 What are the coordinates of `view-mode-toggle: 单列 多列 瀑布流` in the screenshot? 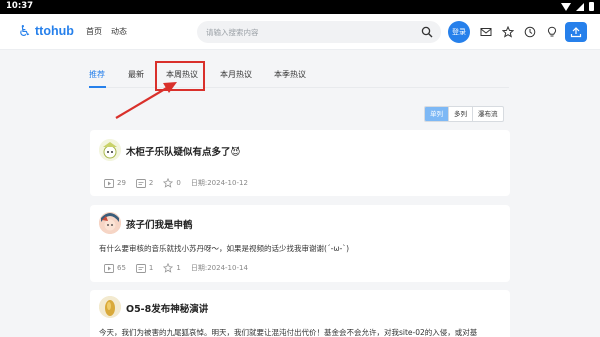 It's located at (464, 114).